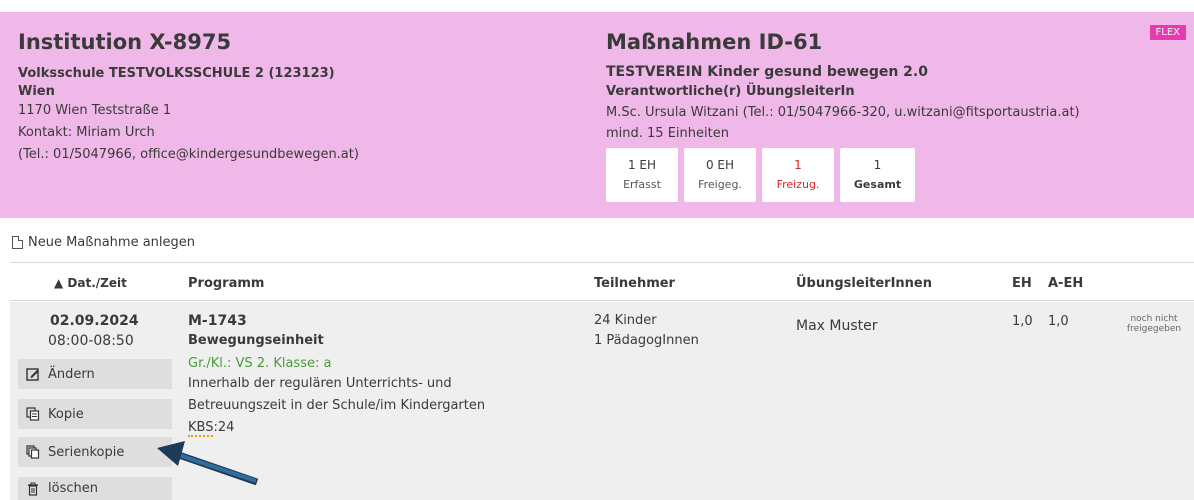  I want to click on column-header-program: Programm, so click(226, 283).